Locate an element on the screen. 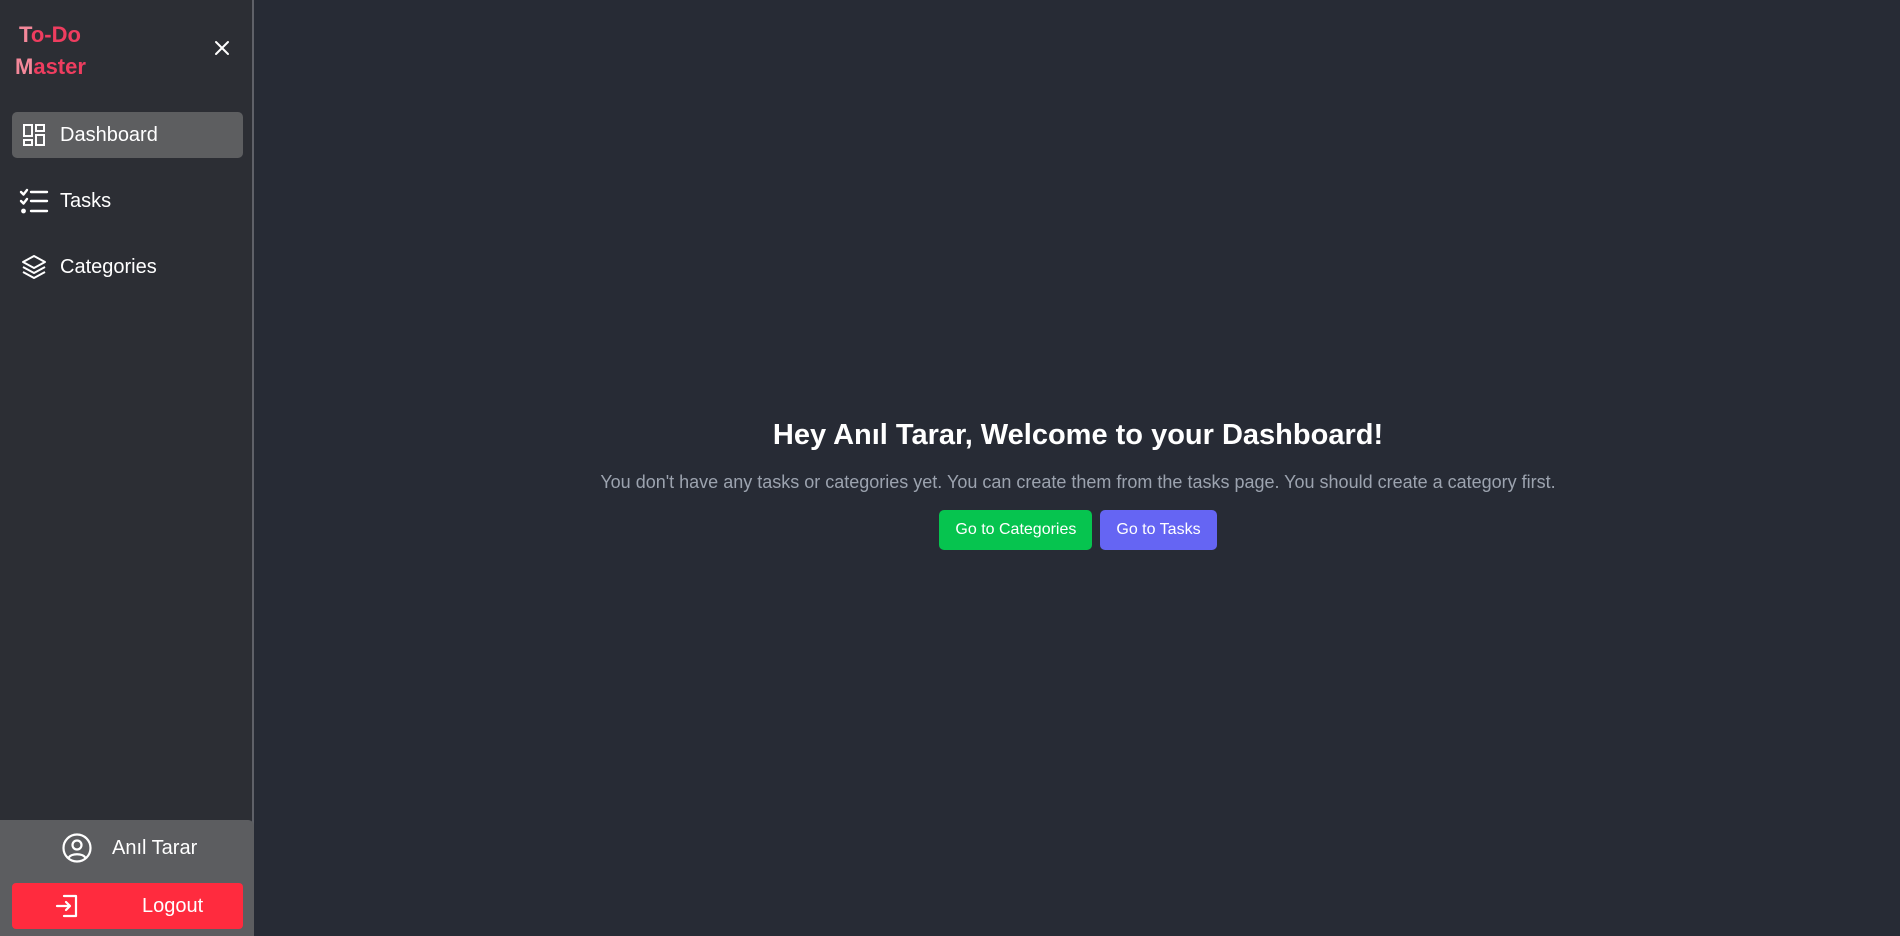 The width and height of the screenshot is (1900, 936). sidebar-item-label: Dashboard is located at coordinates (109, 134).